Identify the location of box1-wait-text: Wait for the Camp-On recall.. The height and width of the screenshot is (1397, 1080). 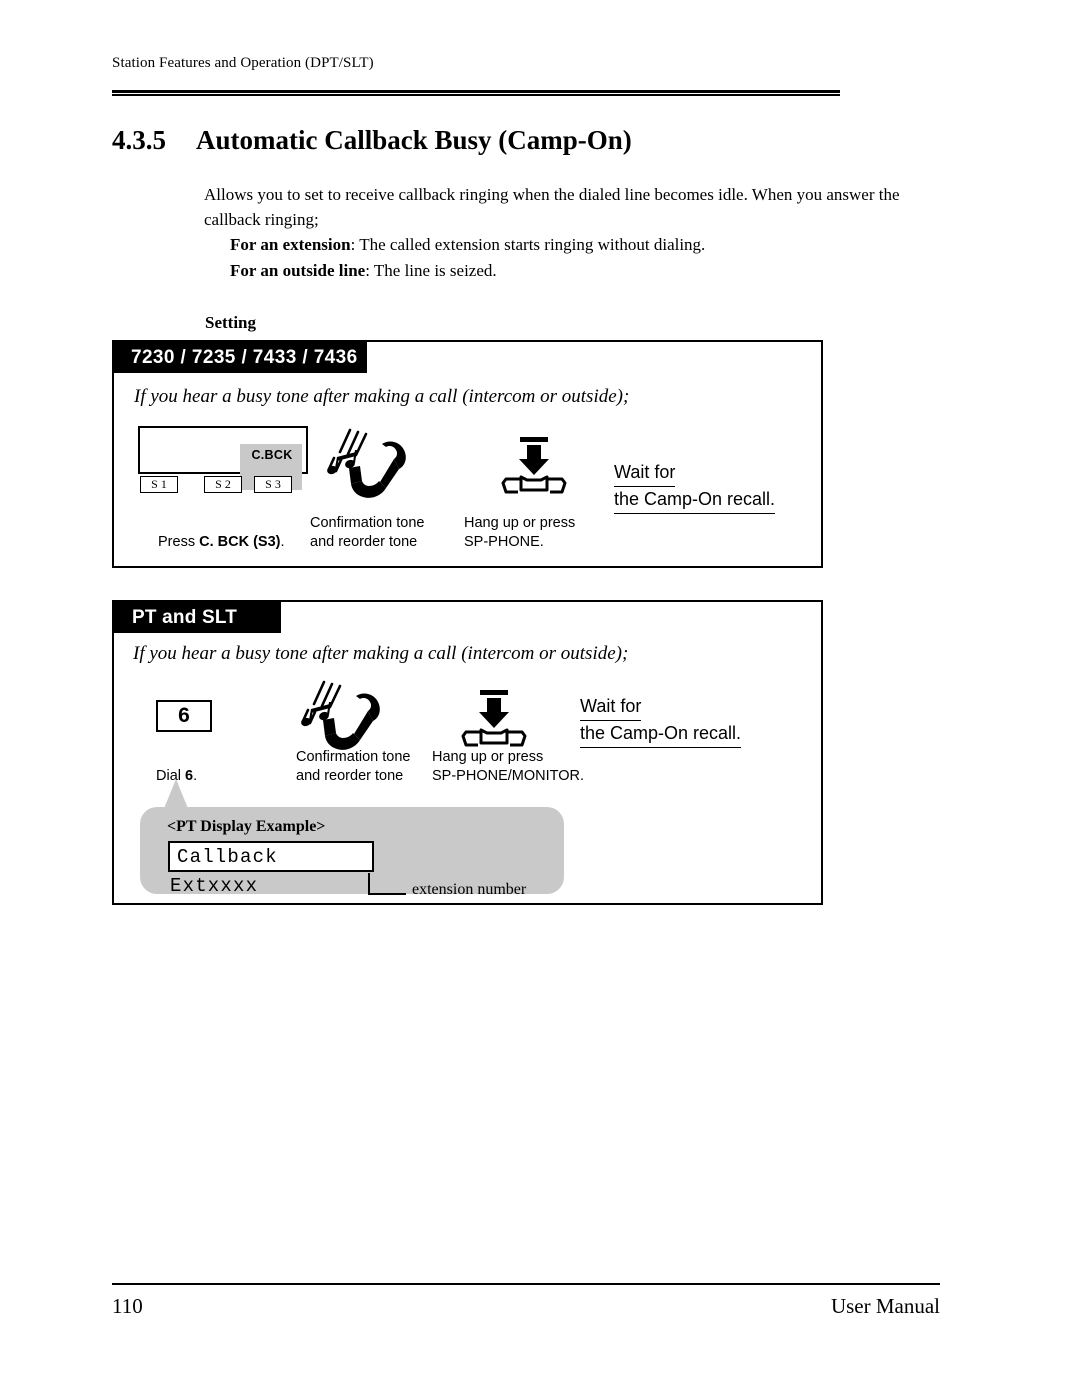
(695, 487).